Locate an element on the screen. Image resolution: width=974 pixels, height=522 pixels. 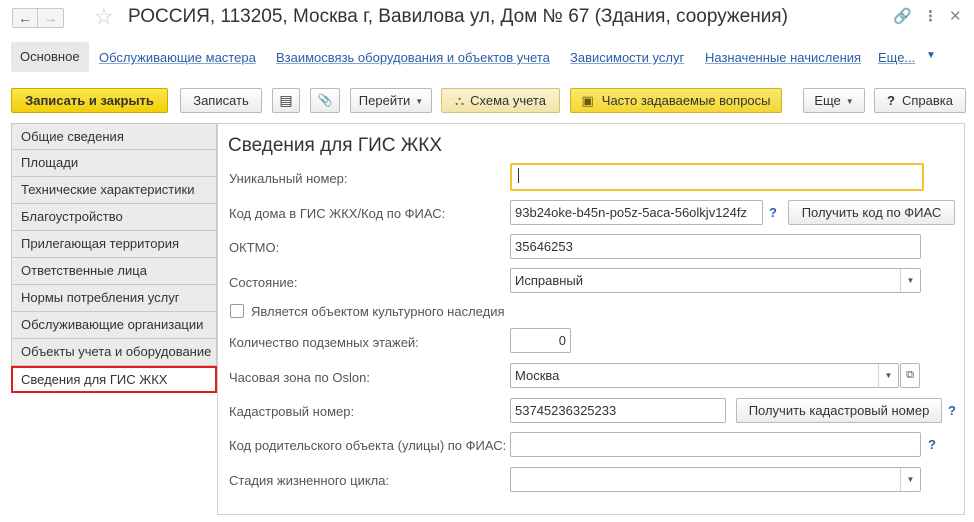
cadastral-label: Кадастровый номер: is located at coordinates (292, 411).